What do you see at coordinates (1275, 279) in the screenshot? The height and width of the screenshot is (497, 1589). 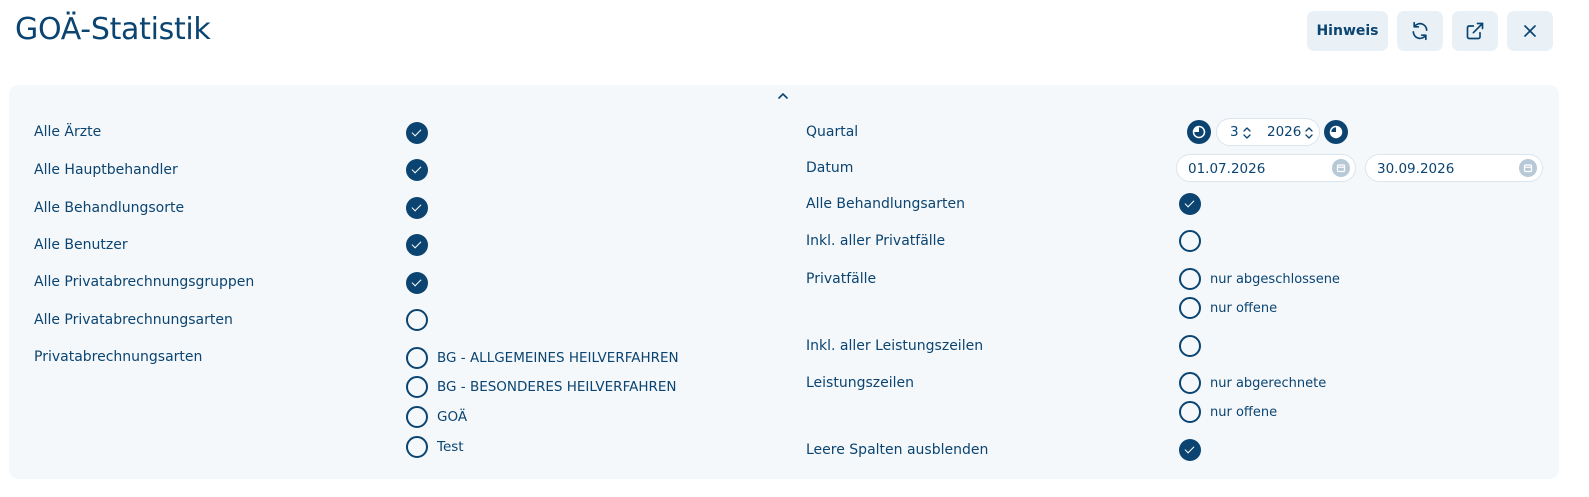 I see `option-privatfaelle-abgeschlossene: nur abgeschlossene` at bounding box center [1275, 279].